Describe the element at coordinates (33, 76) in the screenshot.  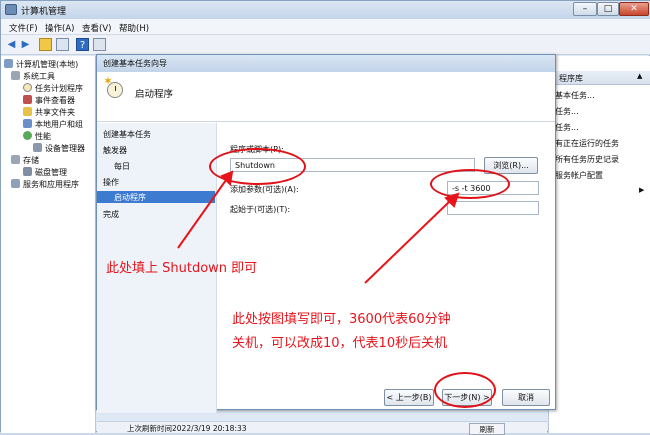
I see `tree-system-tools: 系统工具` at that location.